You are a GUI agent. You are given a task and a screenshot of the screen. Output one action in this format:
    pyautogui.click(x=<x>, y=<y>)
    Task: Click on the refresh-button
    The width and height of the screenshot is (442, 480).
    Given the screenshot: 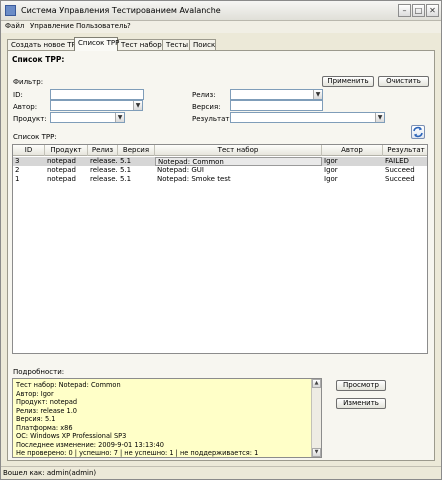 What is the action you would take?
    pyautogui.click(x=418, y=132)
    